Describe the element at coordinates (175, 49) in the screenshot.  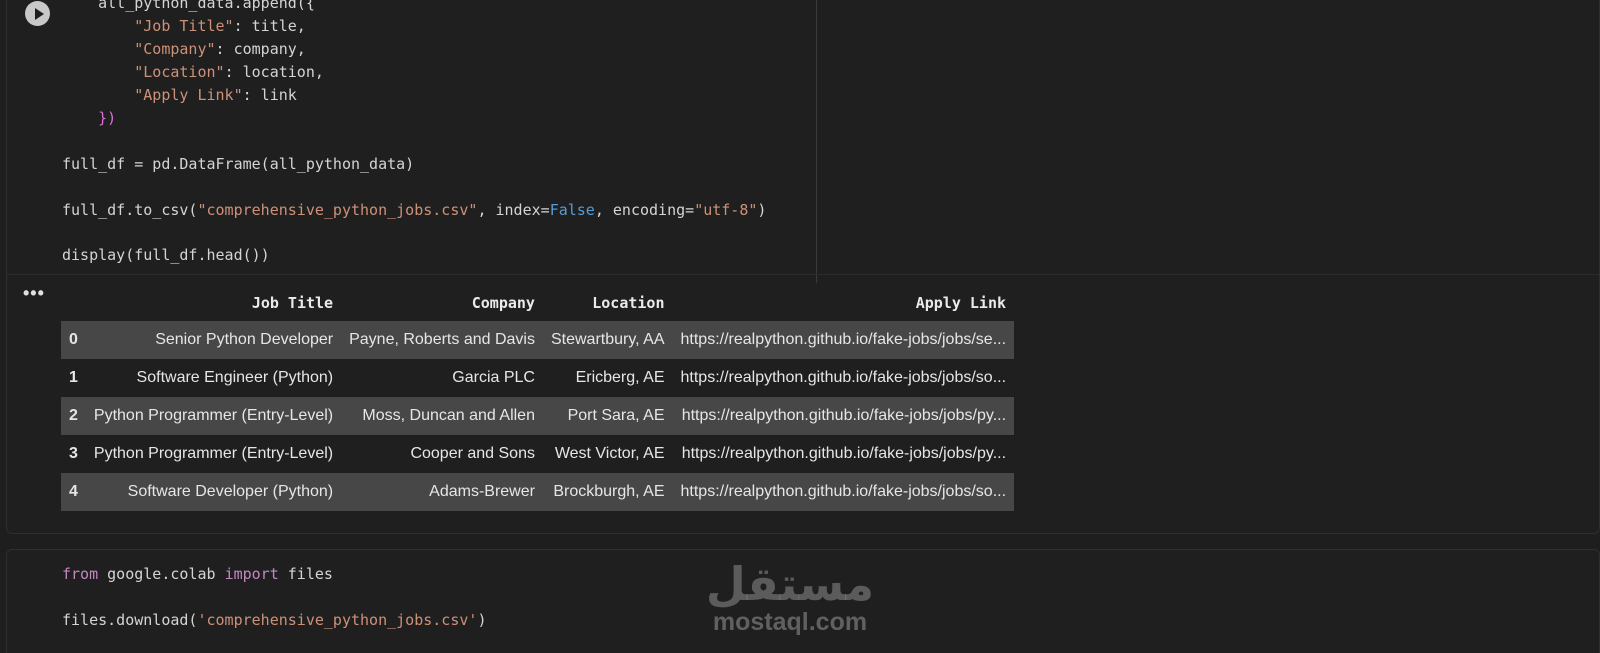
I see `code-string: "Company"` at that location.